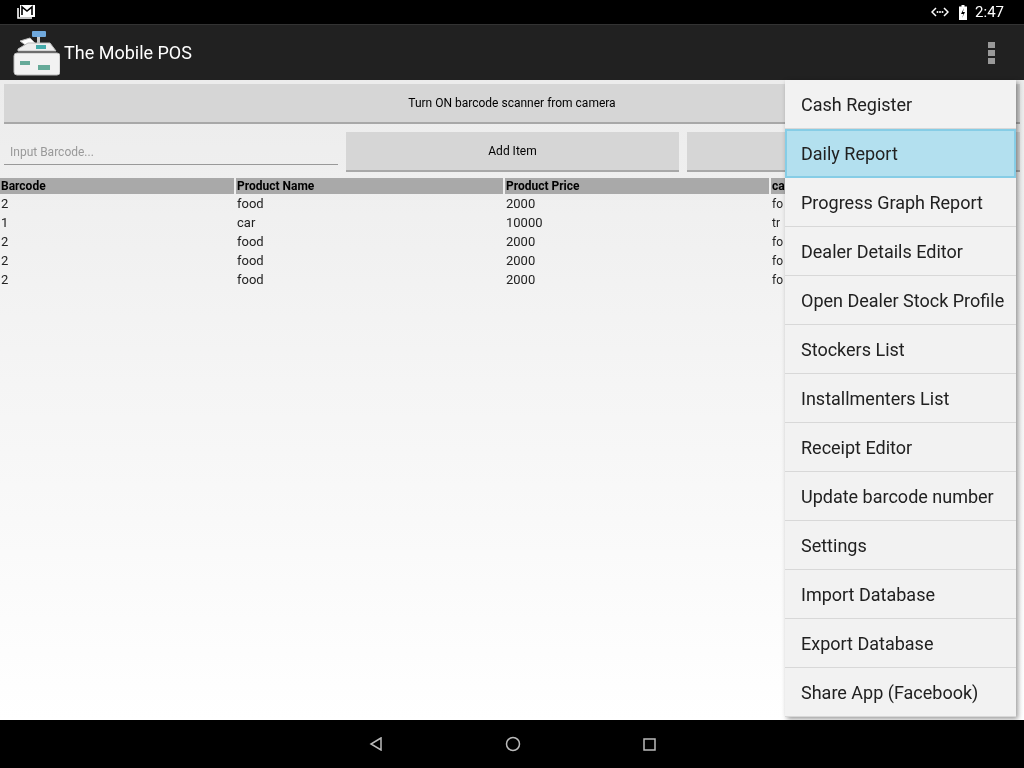 The image size is (1024, 768). What do you see at coordinates (369, 186) in the screenshot?
I see `column-header: Product Name` at bounding box center [369, 186].